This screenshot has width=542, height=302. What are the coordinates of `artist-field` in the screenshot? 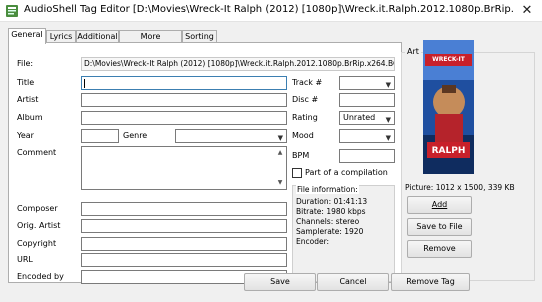 It's located at (184, 100).